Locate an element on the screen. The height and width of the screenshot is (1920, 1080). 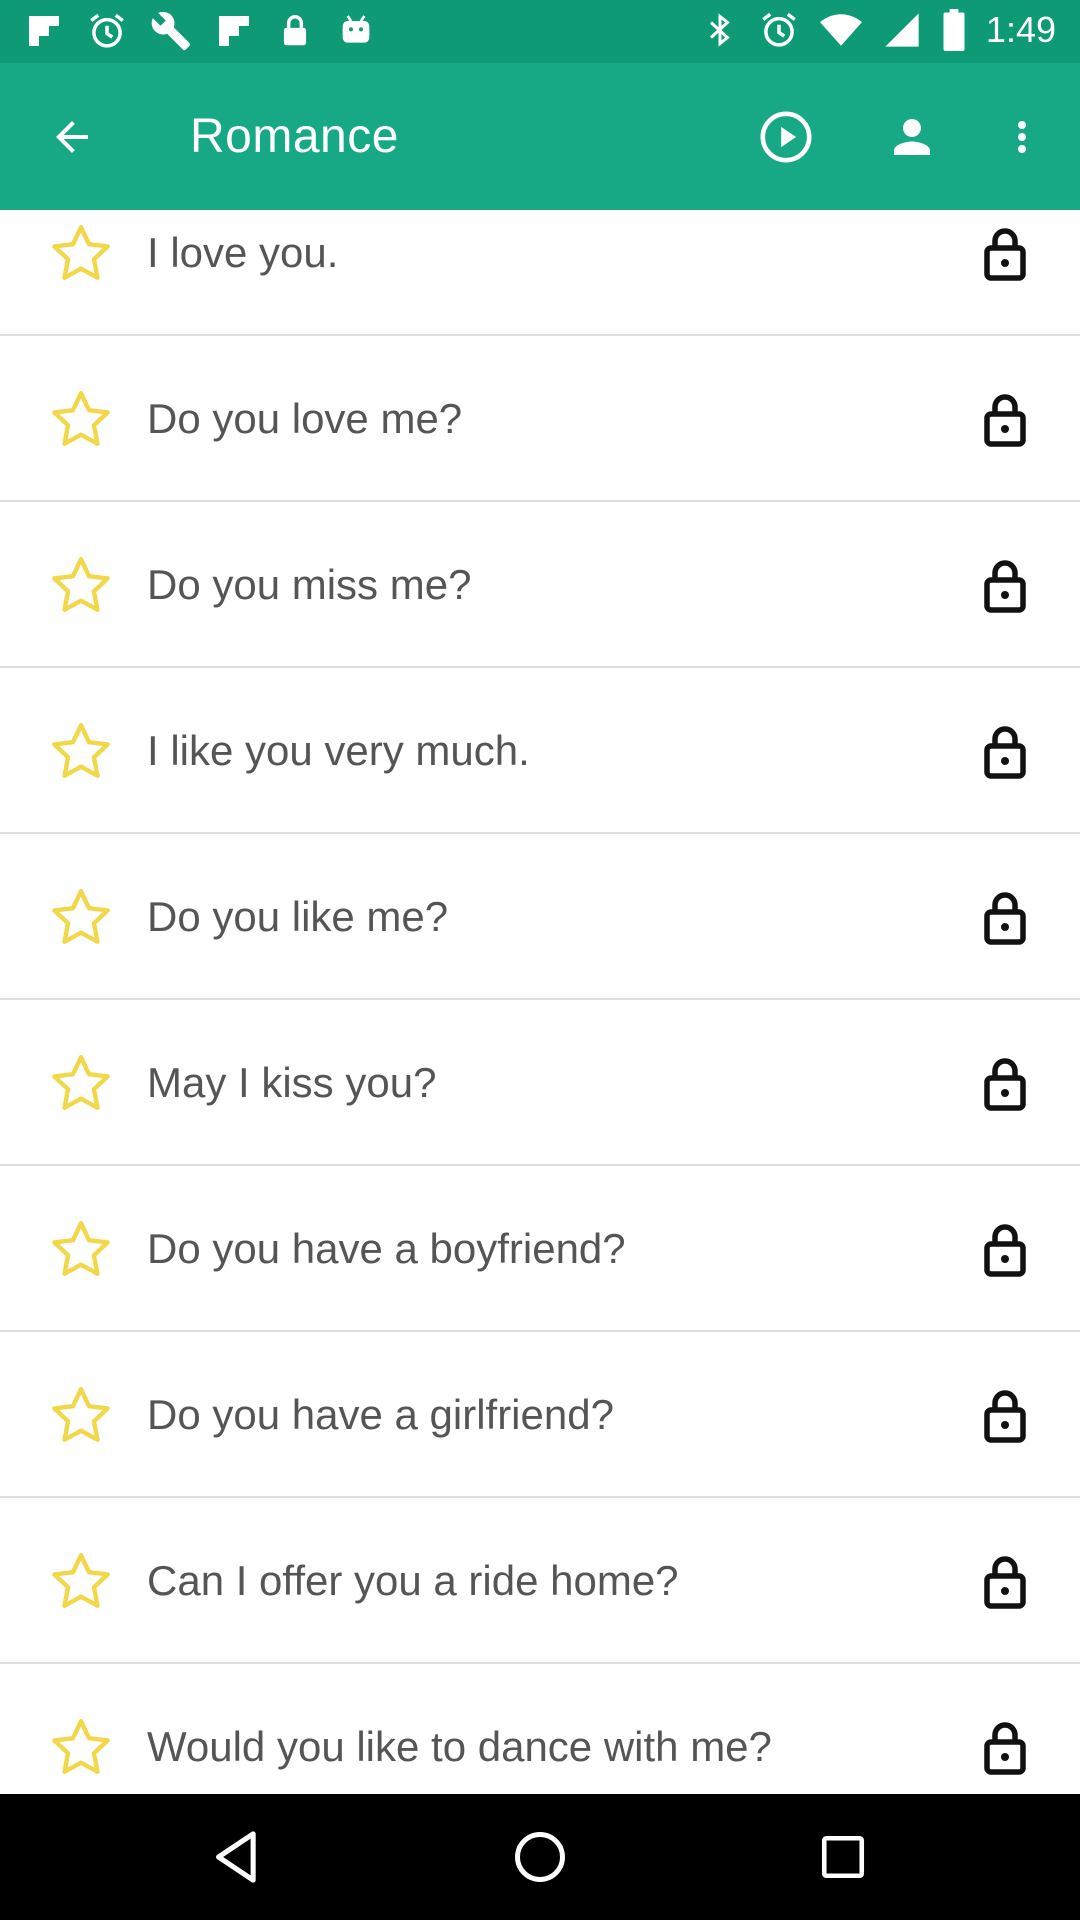
battery-icon is located at coordinates (954, 30).